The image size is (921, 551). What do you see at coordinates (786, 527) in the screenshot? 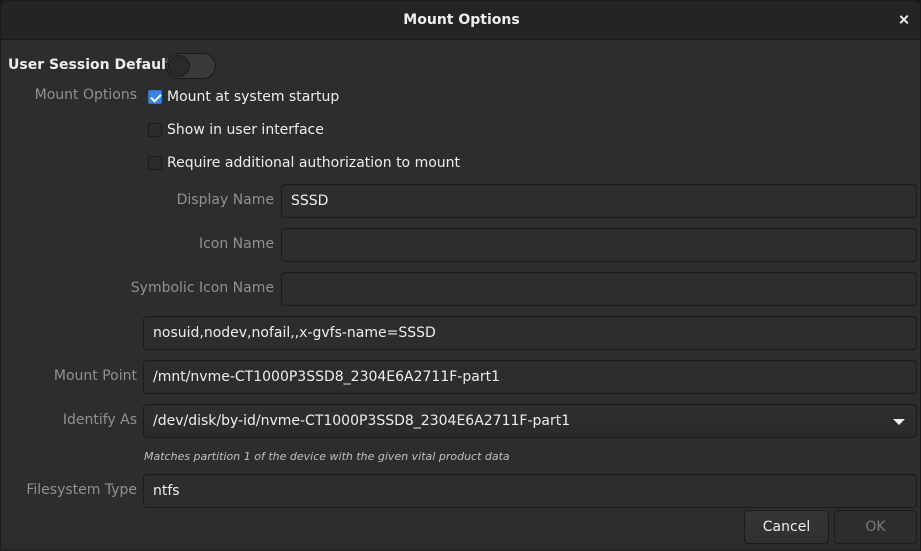
I see `cancel-button: Cancel` at bounding box center [786, 527].